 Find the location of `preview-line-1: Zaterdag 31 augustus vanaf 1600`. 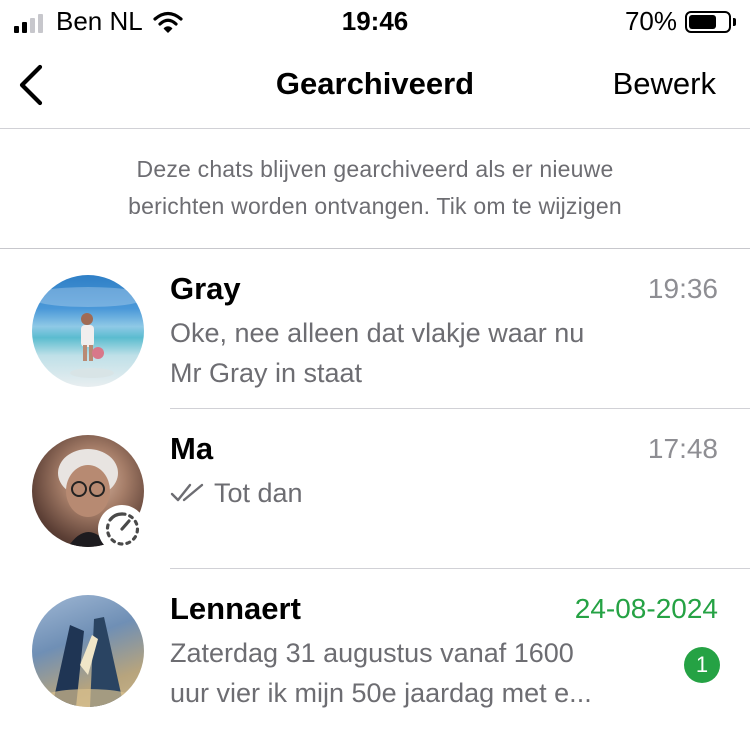

preview-line-1: Zaterdag 31 augustus vanaf 1600 is located at coordinates (372, 653).